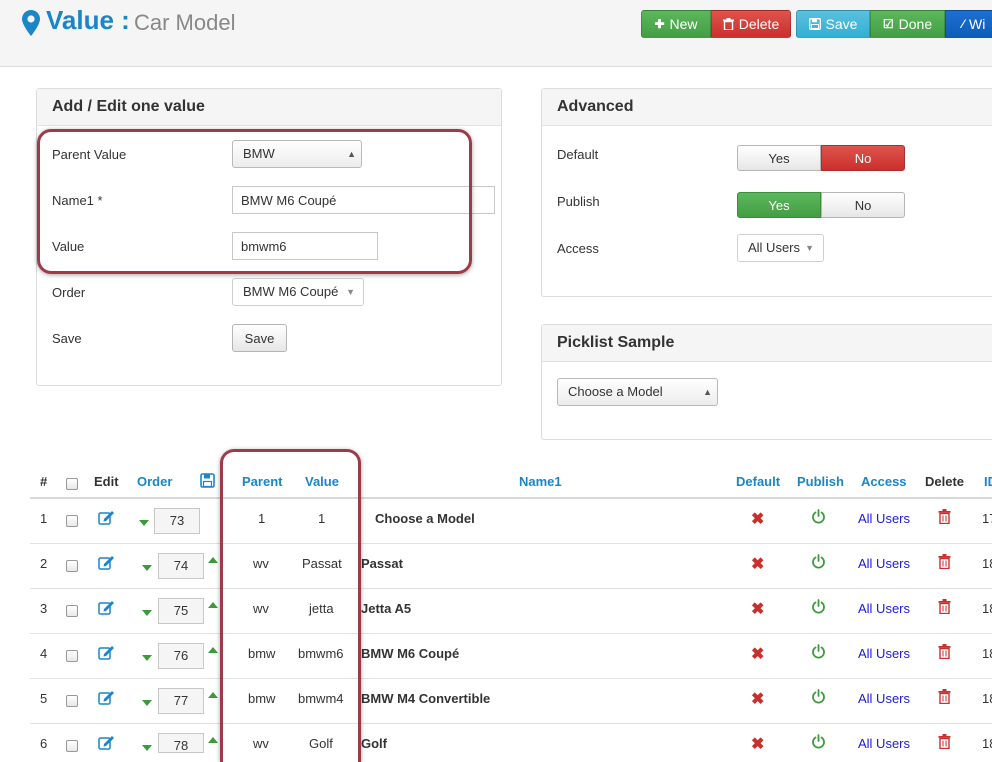  What do you see at coordinates (181, 701) in the screenshot?
I see `order-input: 77` at bounding box center [181, 701].